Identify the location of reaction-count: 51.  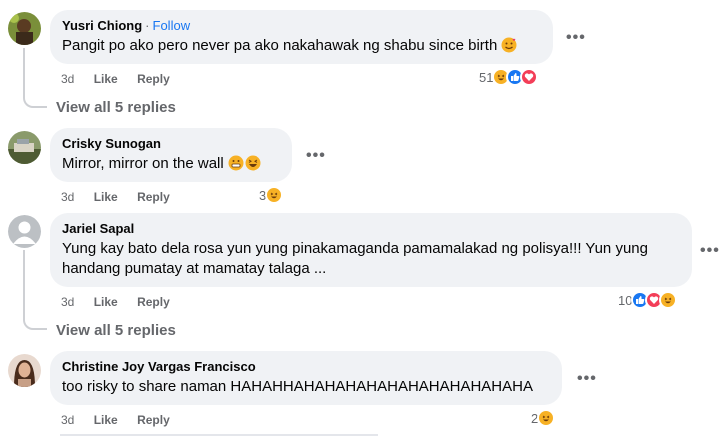
(486, 77).